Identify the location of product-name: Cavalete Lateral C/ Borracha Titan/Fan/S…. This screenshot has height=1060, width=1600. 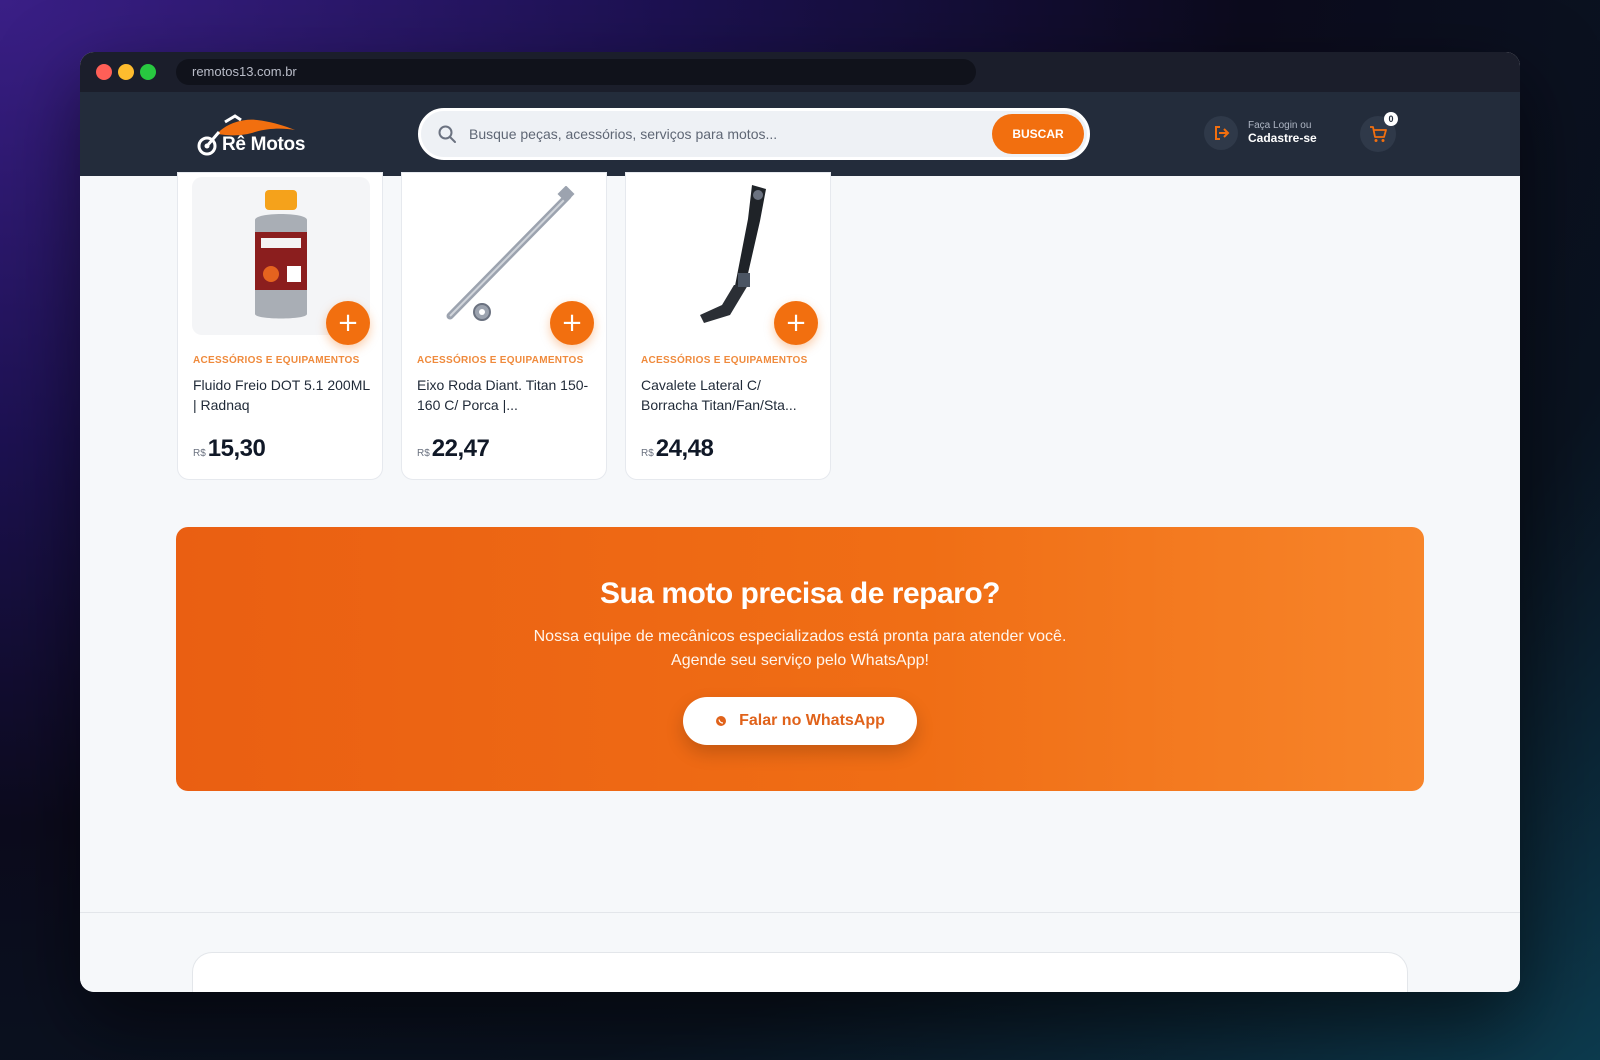
(731, 395).